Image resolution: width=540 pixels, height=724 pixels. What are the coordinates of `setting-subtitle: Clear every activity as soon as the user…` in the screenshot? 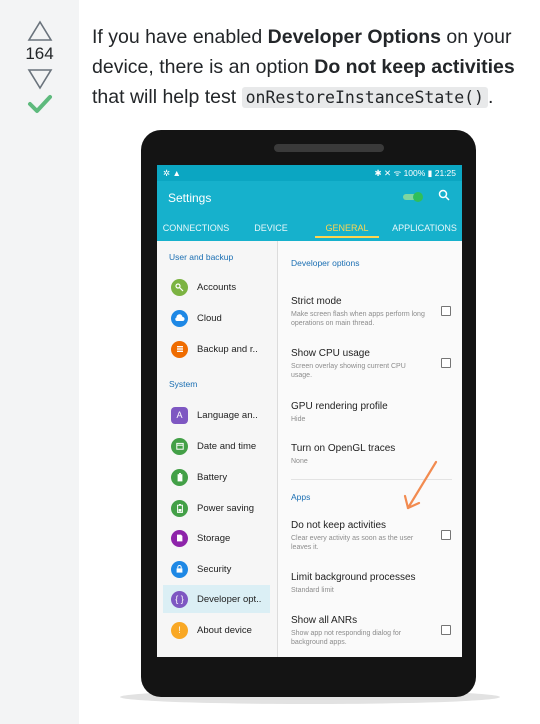 It's located at (352, 543).